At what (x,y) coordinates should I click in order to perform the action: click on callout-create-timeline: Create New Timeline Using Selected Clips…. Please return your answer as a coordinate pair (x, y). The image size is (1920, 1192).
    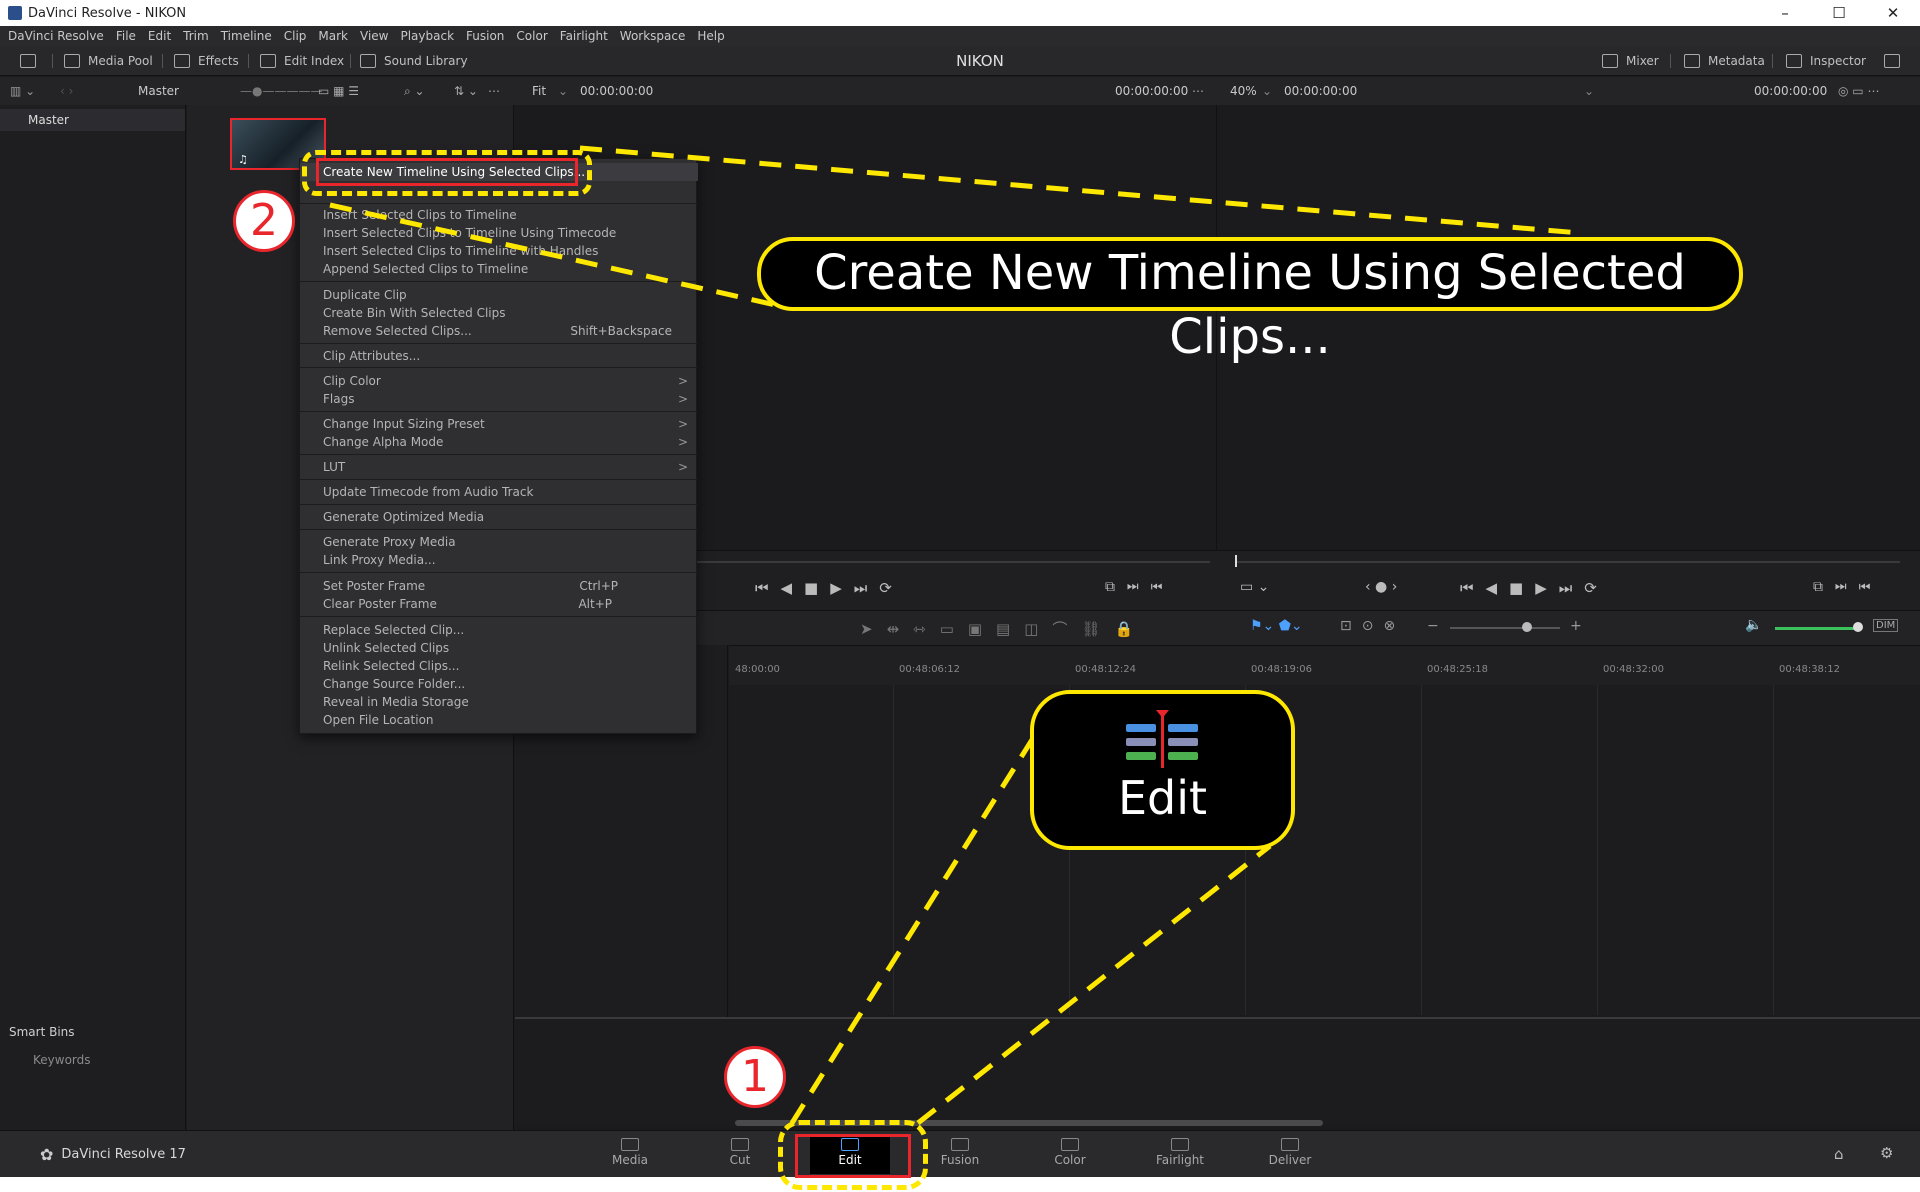
    Looking at the image, I should click on (1250, 301).